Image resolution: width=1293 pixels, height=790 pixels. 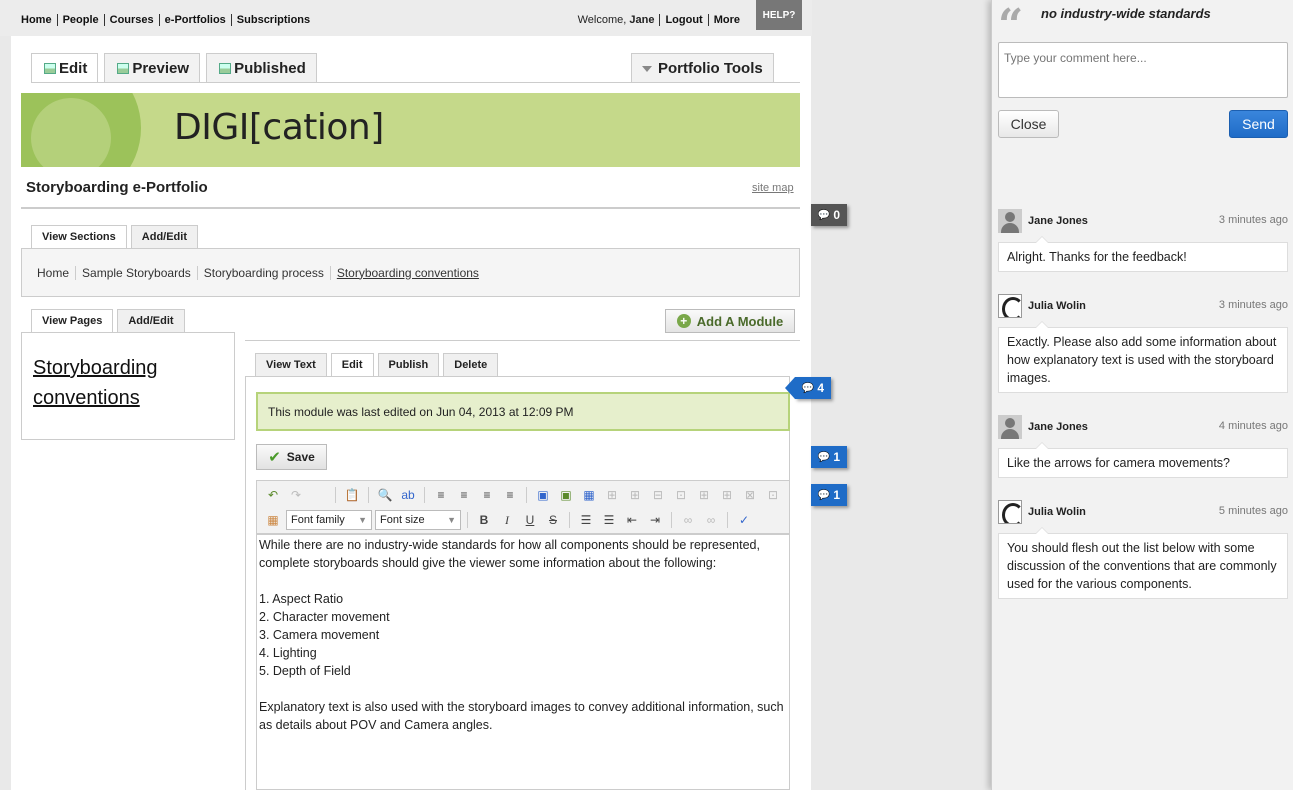 I want to click on close-button: Close, so click(x=1028, y=124).